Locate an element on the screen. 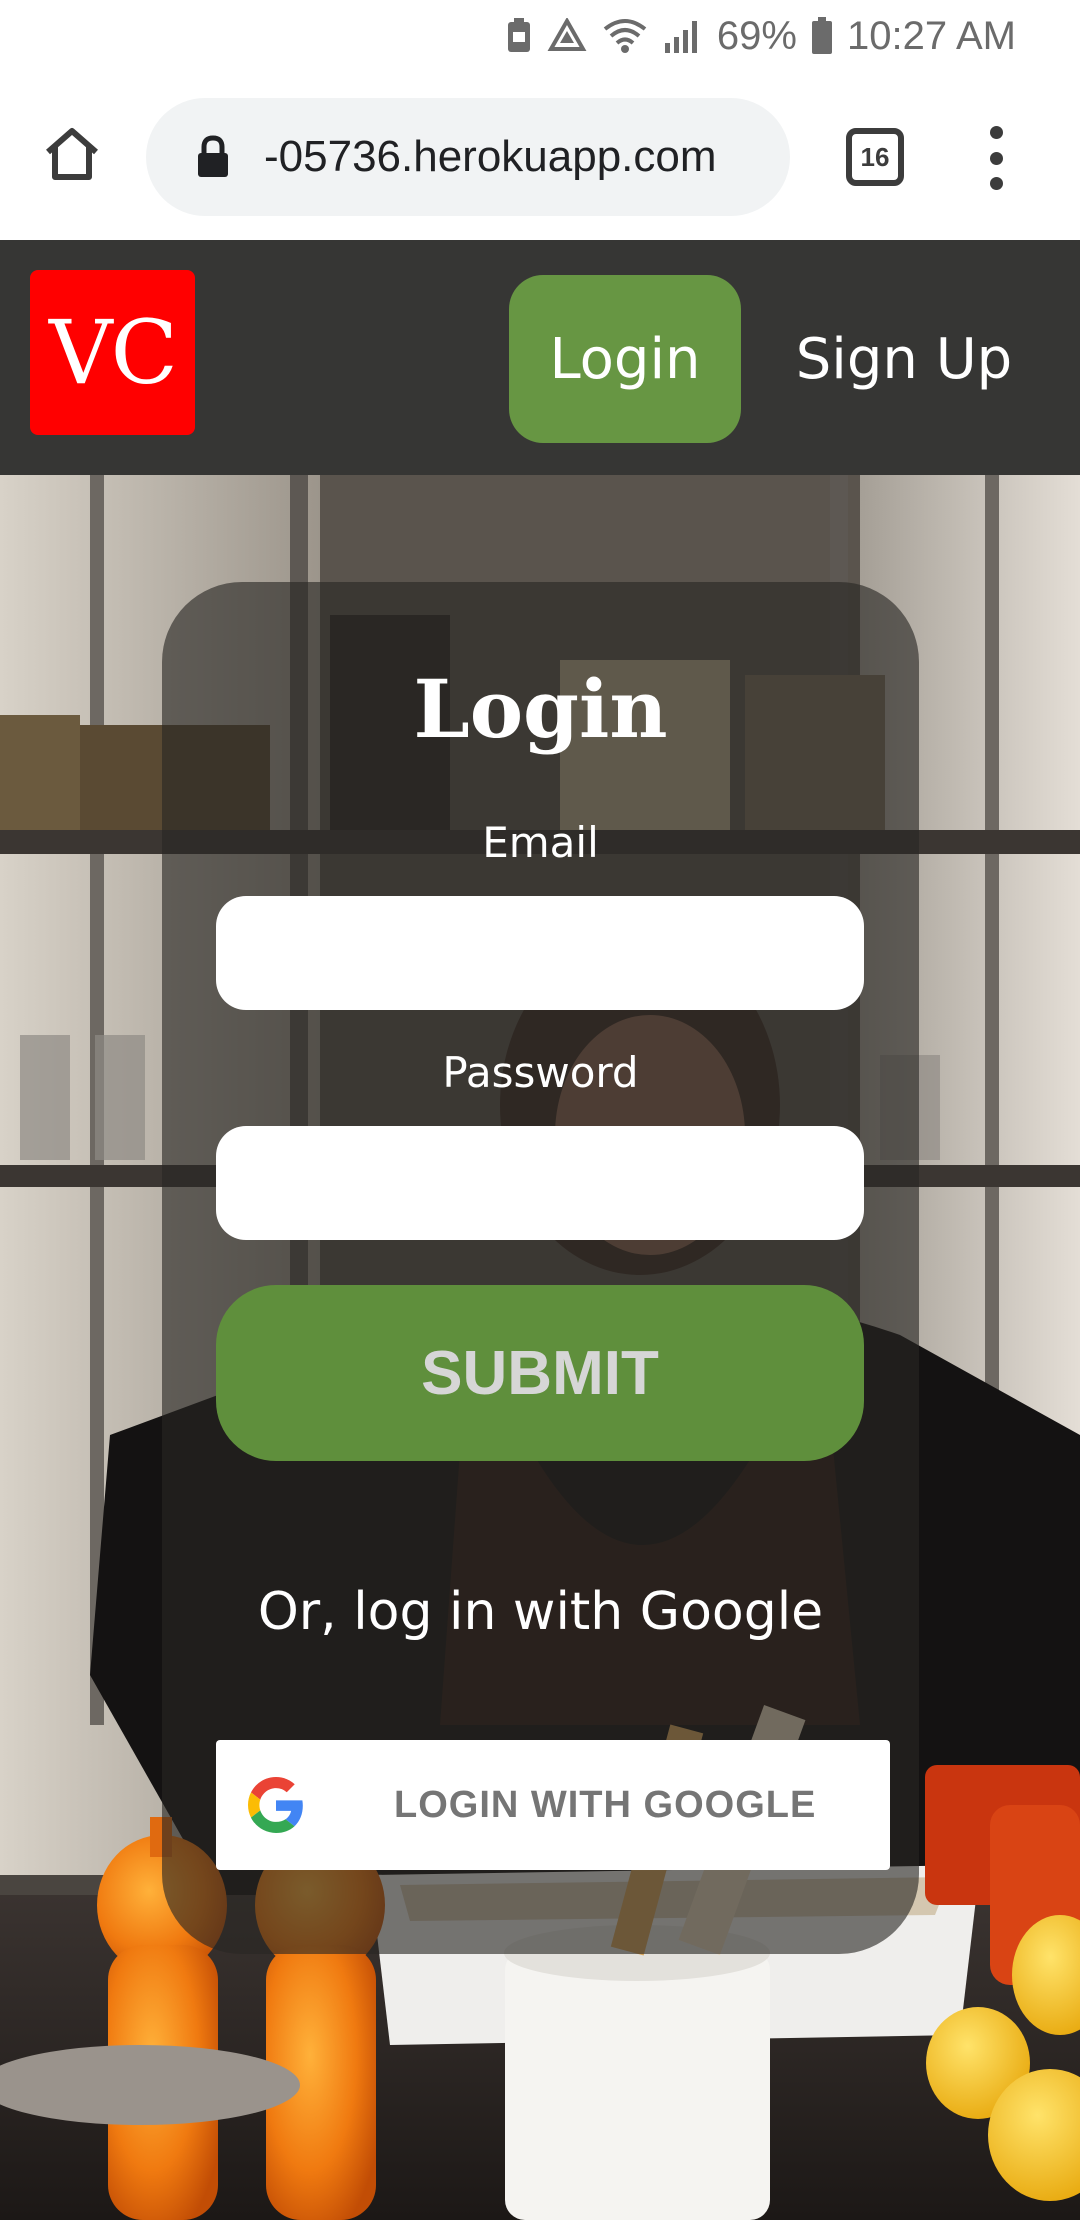  google-login-prompt: Or, log in with Google is located at coordinates (540, 1612).